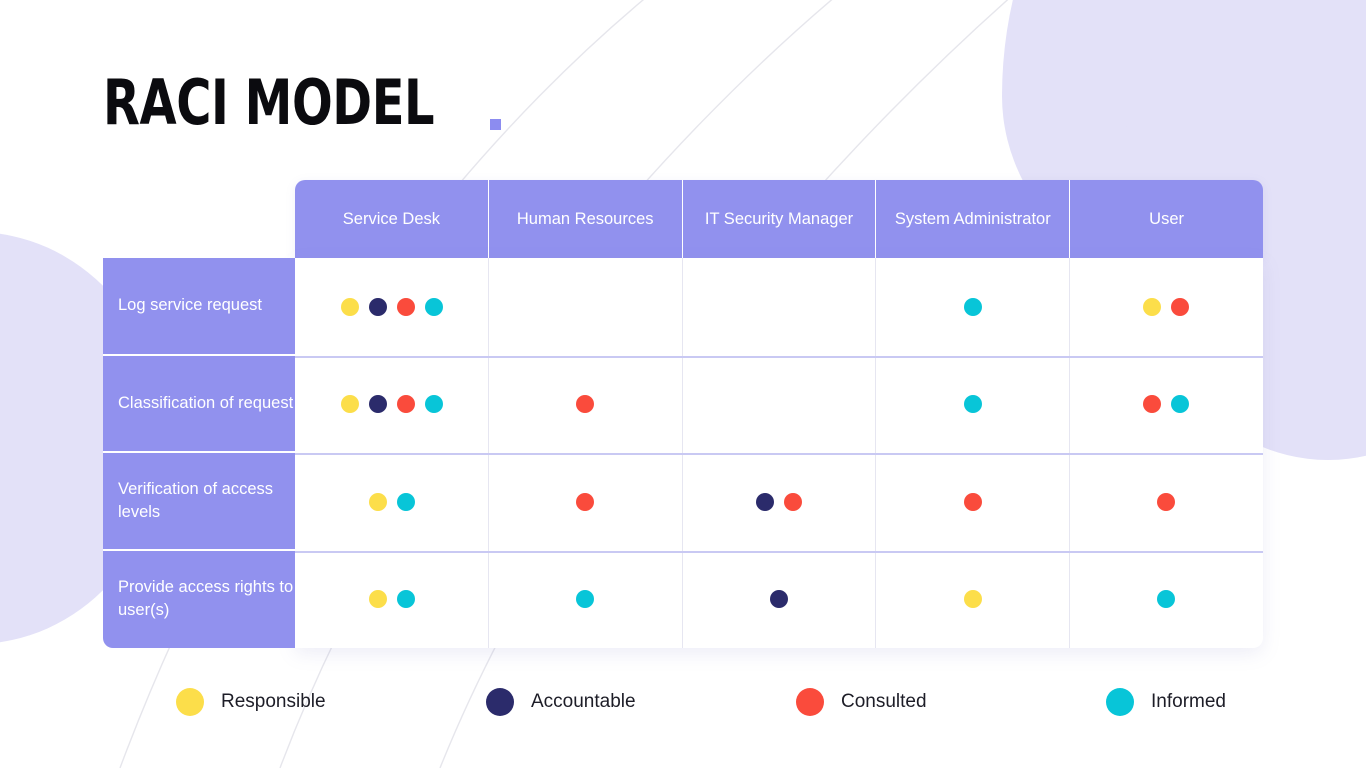 The height and width of the screenshot is (768, 1366). Describe the element at coordinates (951, 702) in the screenshot. I see `legend-item-consulted: Consulted` at that location.